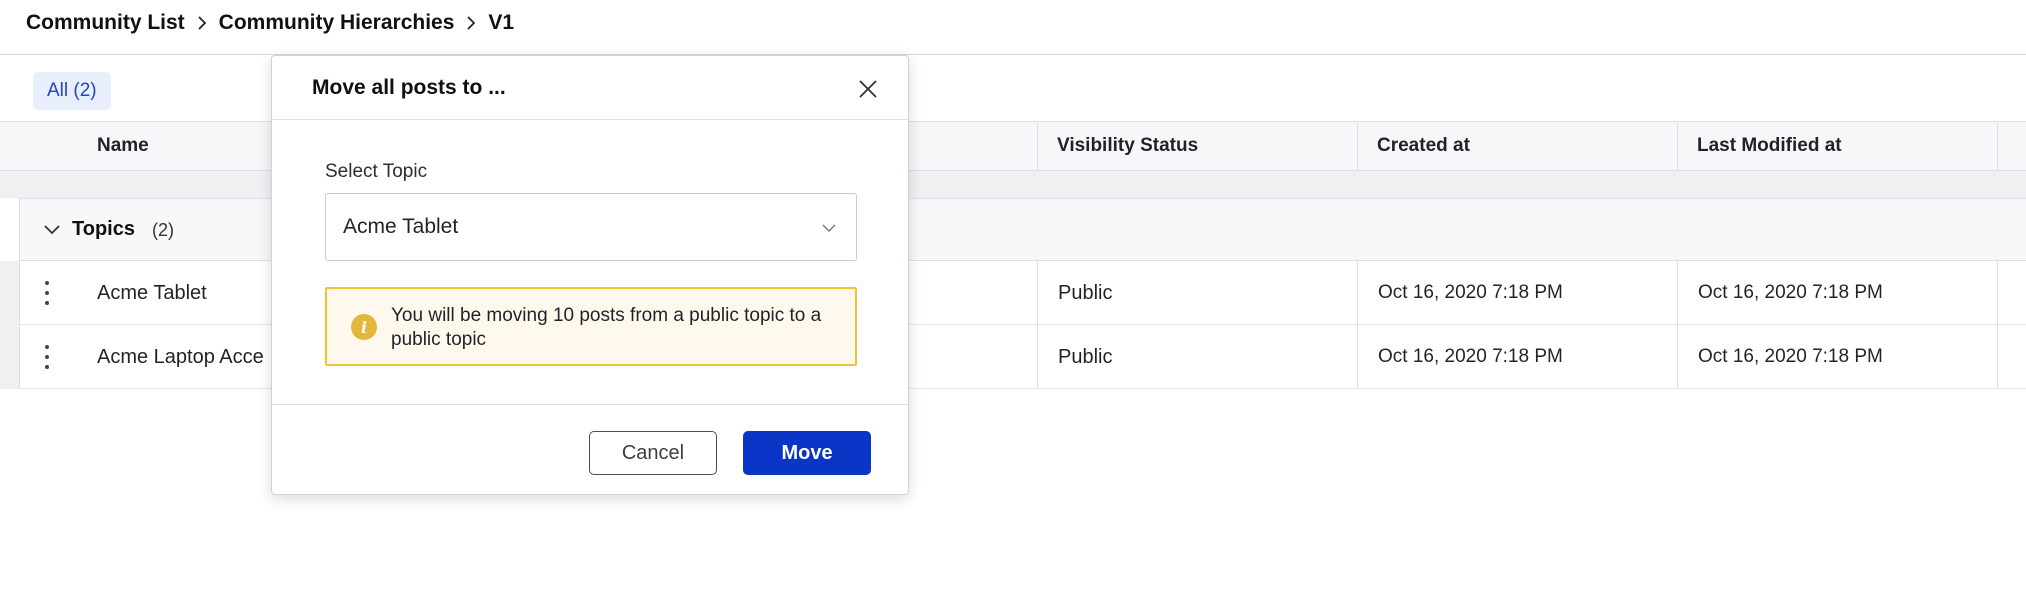 The image size is (2026, 612). What do you see at coordinates (1769, 146) in the screenshot?
I see `column-header-modified: Last Modified at` at bounding box center [1769, 146].